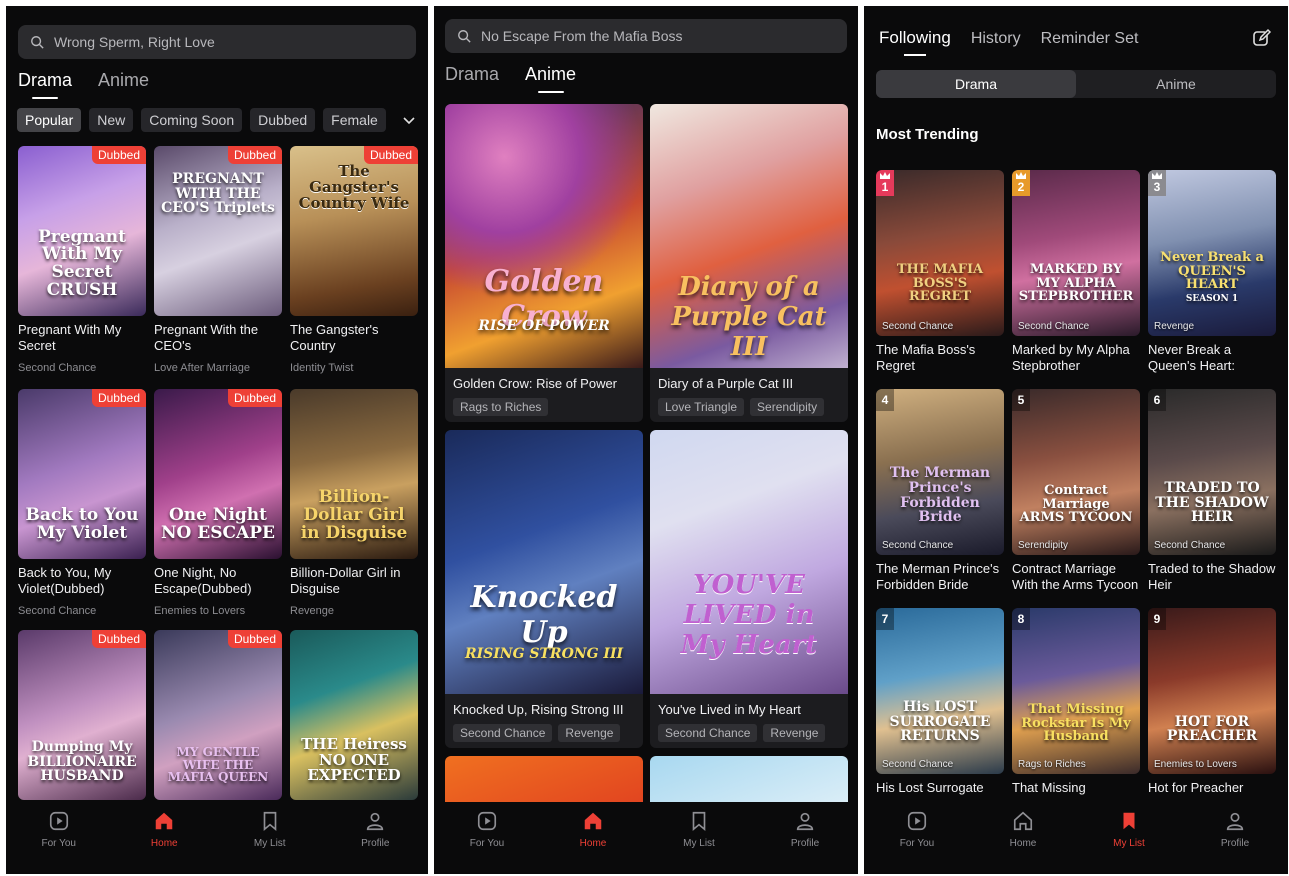 This screenshot has width=1289, height=876. What do you see at coordinates (354, 120) in the screenshot?
I see `filter-female: Female` at bounding box center [354, 120].